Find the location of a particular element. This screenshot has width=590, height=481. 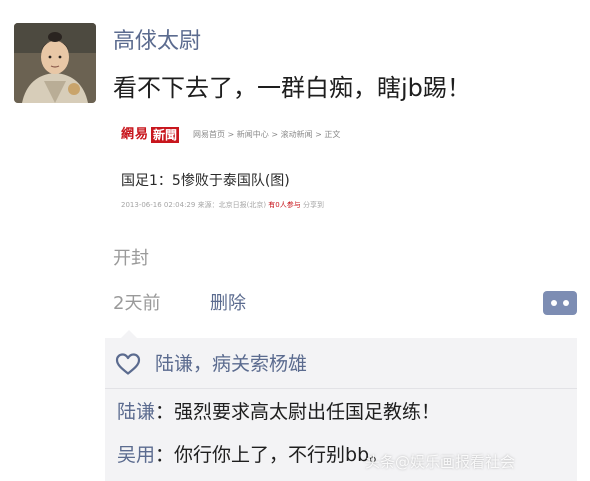

comment-item: 陆谦：强烈要求高太尉出任国足教练！ is located at coordinates (278, 412).